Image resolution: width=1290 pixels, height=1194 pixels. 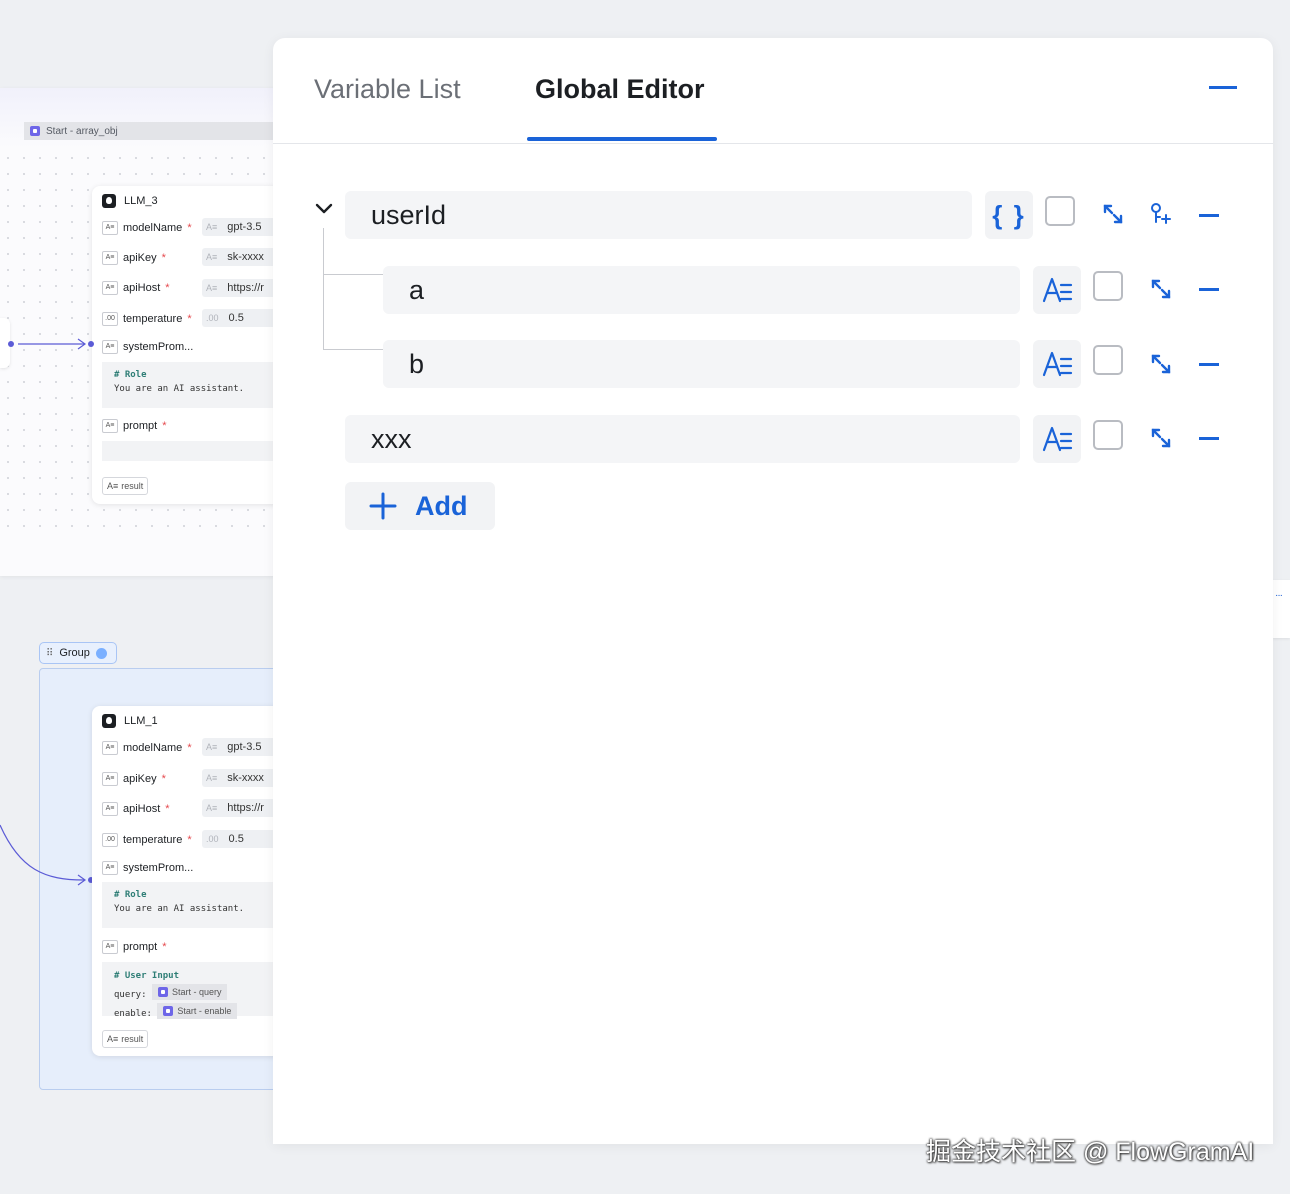 What do you see at coordinates (773, 91) in the screenshot?
I see `panel-tabs: Variable List Global Editor` at bounding box center [773, 91].